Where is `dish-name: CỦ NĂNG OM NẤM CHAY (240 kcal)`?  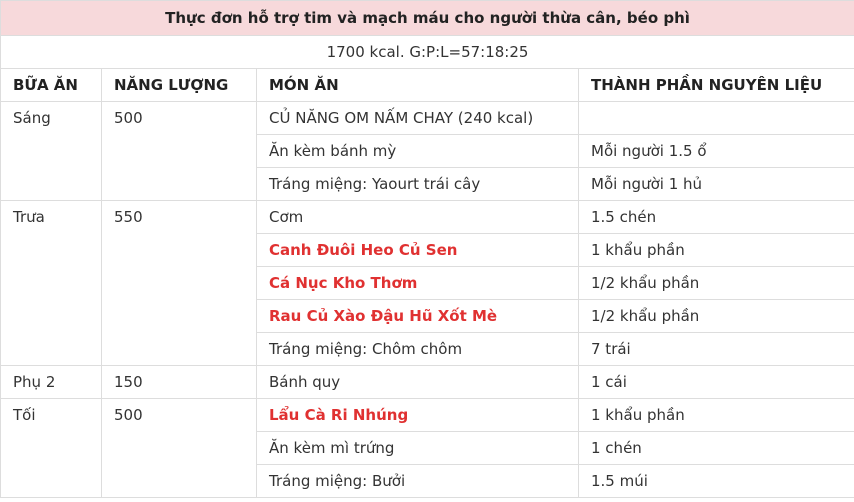 dish-name: CỦ NĂNG OM NẤM CHAY (240 kcal) is located at coordinates (417, 118).